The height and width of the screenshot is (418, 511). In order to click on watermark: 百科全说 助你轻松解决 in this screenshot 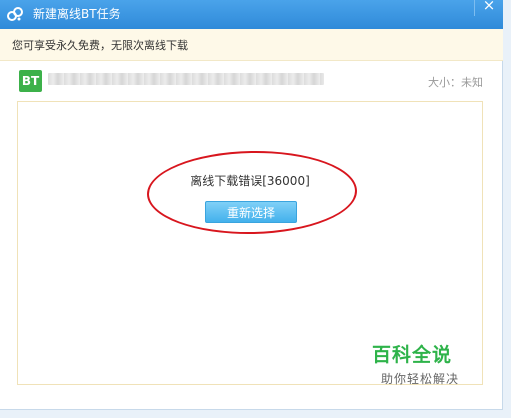, I will do `click(434, 366)`.